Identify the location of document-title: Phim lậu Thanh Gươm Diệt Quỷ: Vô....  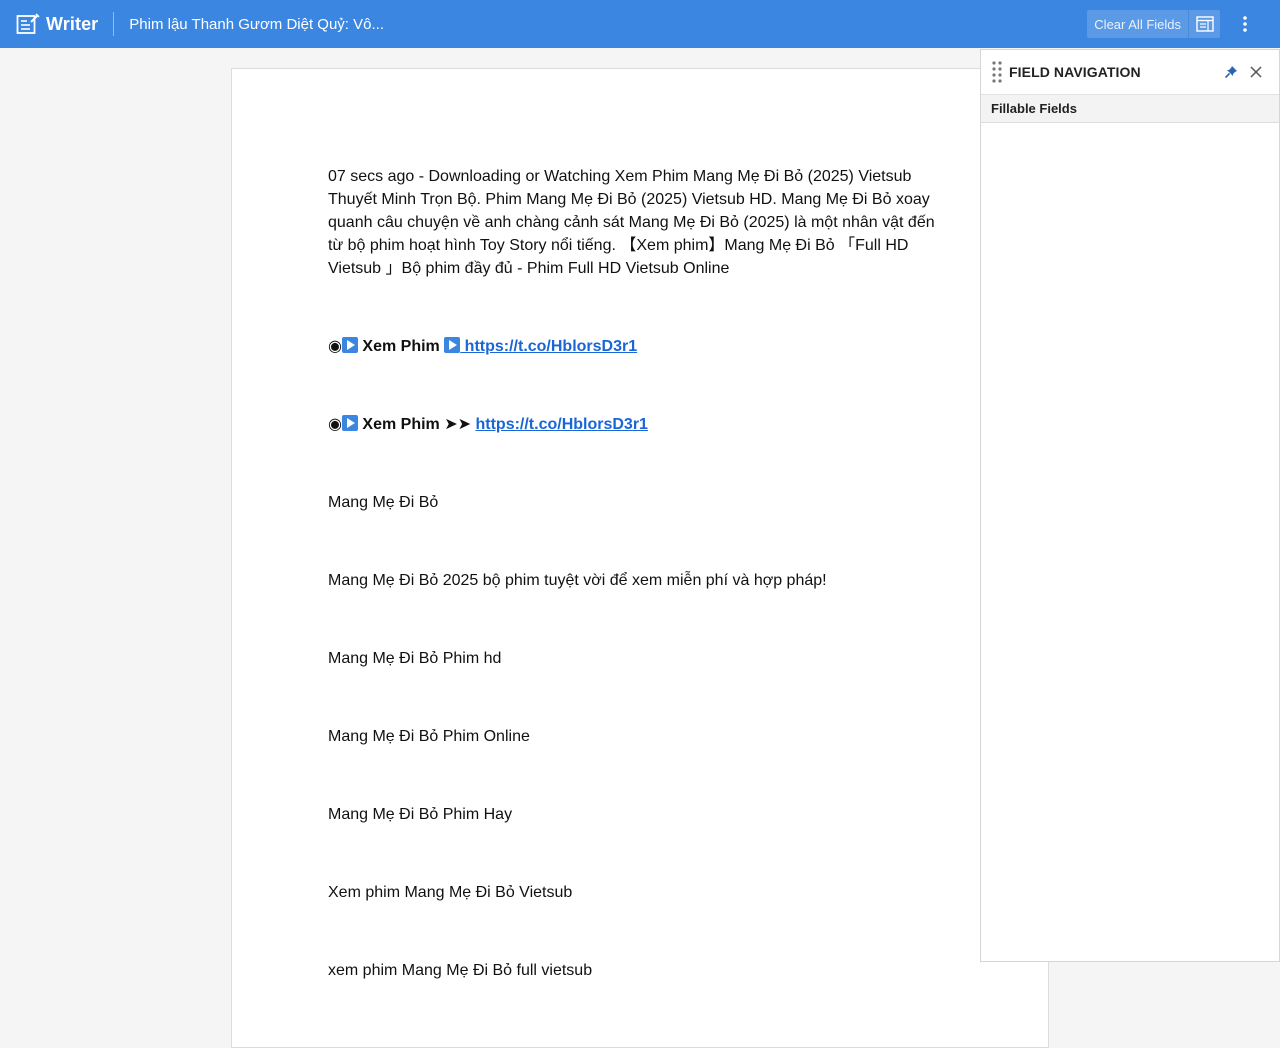
(256, 24).